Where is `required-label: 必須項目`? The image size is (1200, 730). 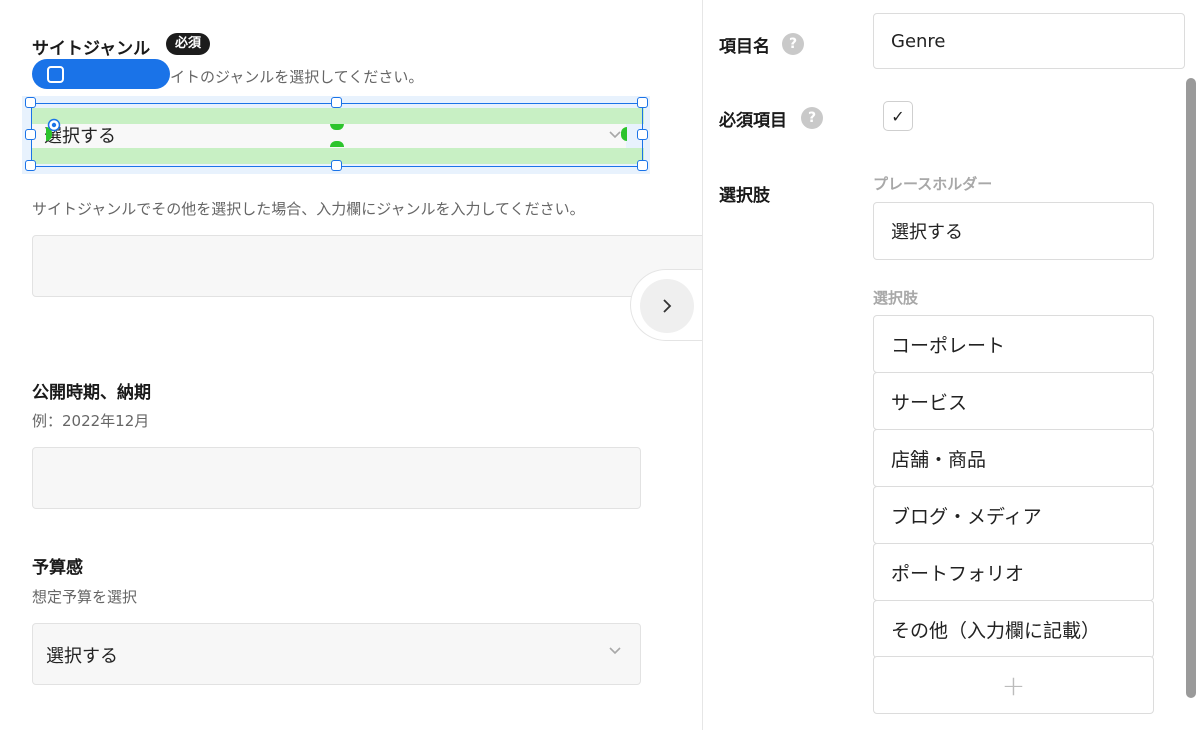
required-label: 必須項目 is located at coordinates (753, 121).